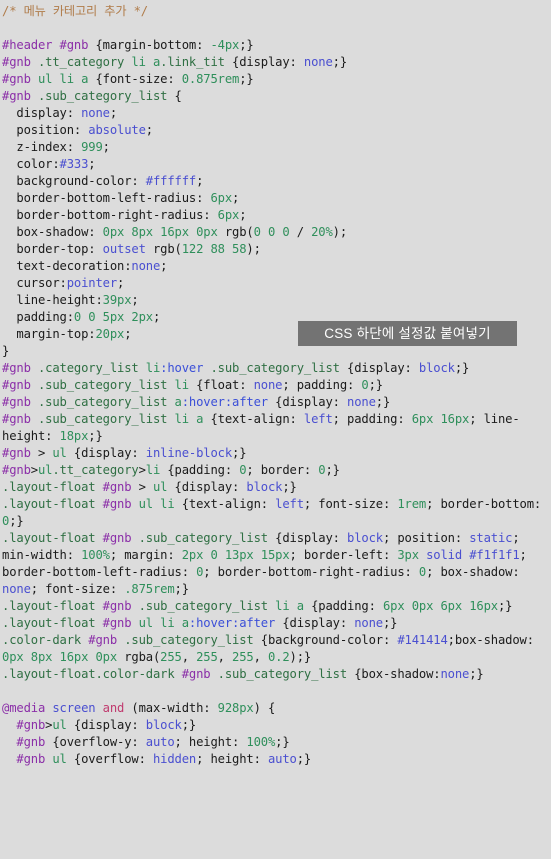 The height and width of the screenshot is (859, 551). What do you see at coordinates (275, 11) in the screenshot?
I see `code-line: /* 메뉴 카테고리 추가 */` at bounding box center [275, 11].